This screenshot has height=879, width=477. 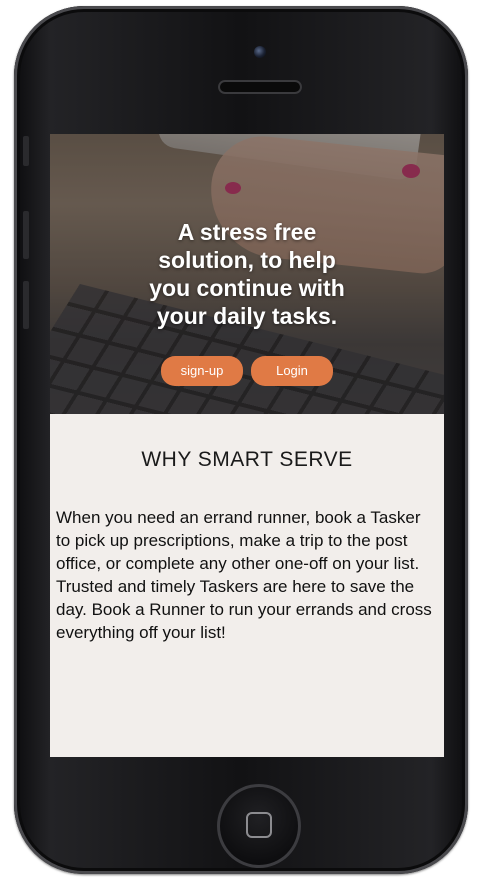 What do you see at coordinates (292, 371) in the screenshot?
I see `login-button: Login` at bounding box center [292, 371].